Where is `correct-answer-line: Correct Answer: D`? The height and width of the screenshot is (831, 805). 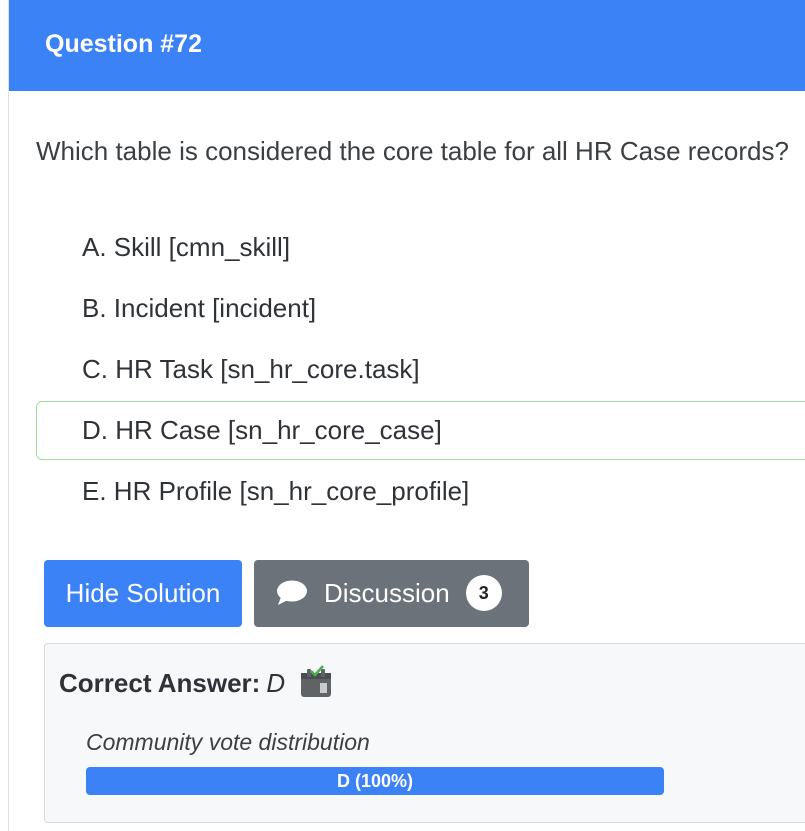 correct-answer-line: Correct Answer: D is located at coordinates (196, 683).